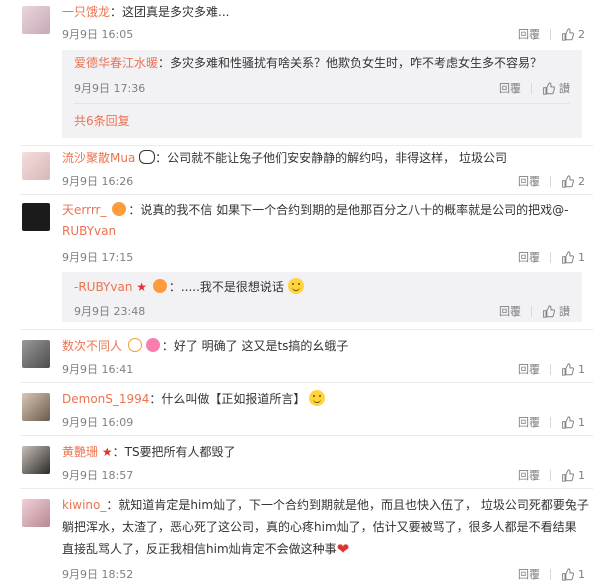 The height and width of the screenshot is (585, 605). Describe the element at coordinates (98, 158) in the screenshot. I see `comment-username: 流沙聚散Mua` at that location.